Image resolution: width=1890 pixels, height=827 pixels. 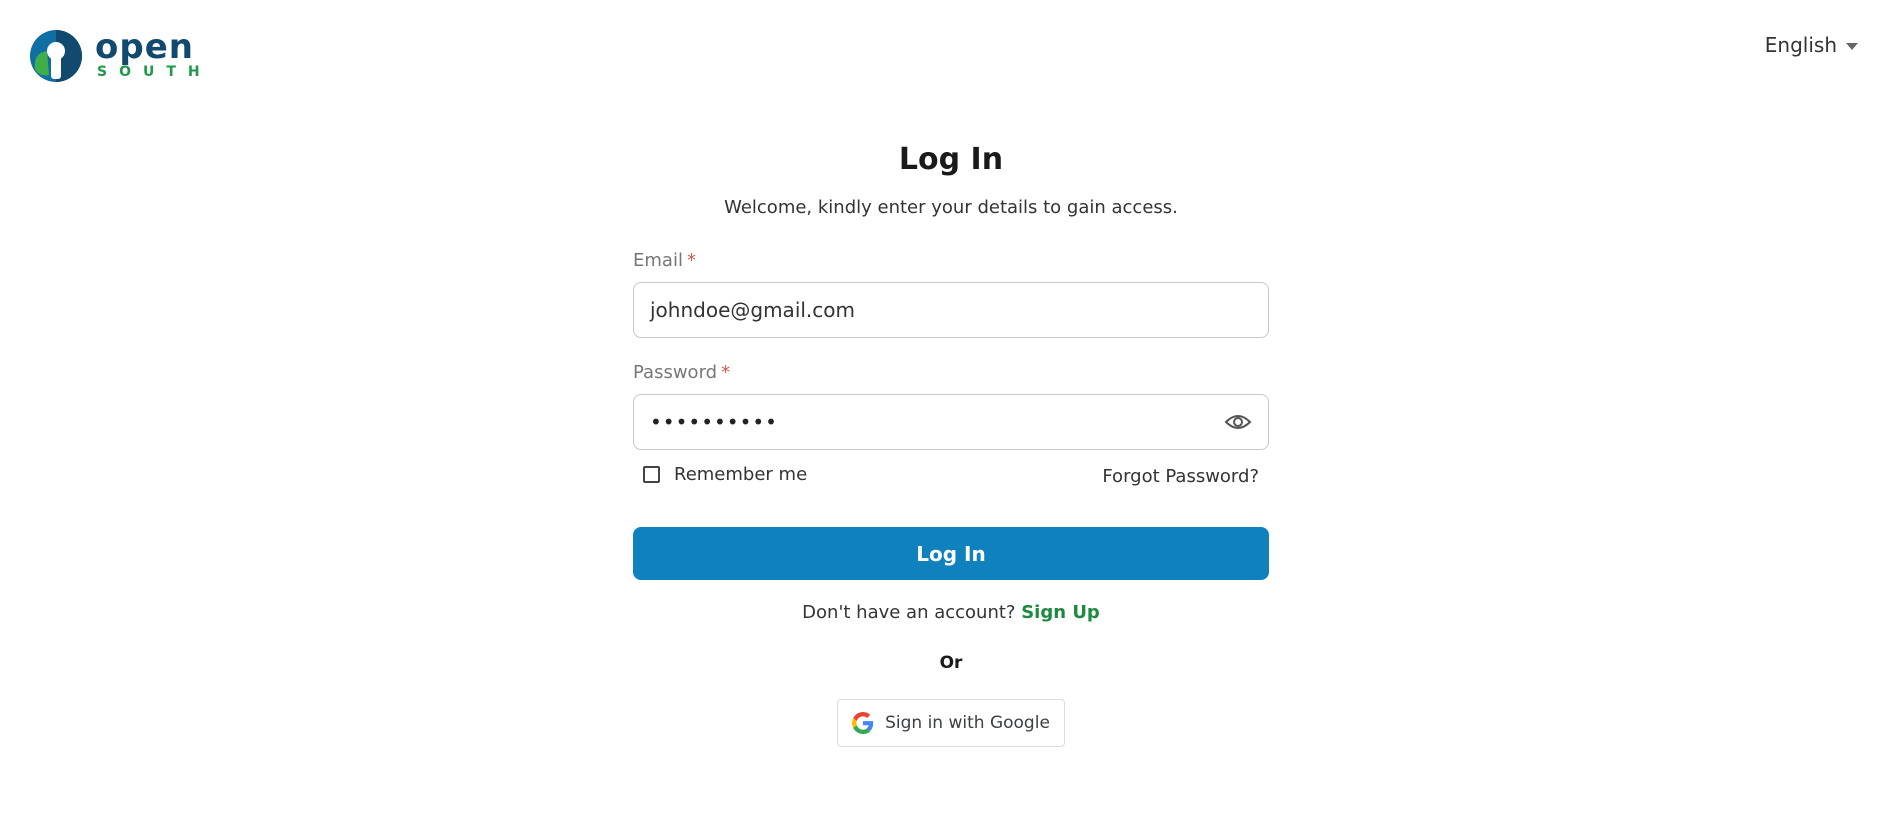 I want to click on logo-text-top: open, so click(x=144, y=47).